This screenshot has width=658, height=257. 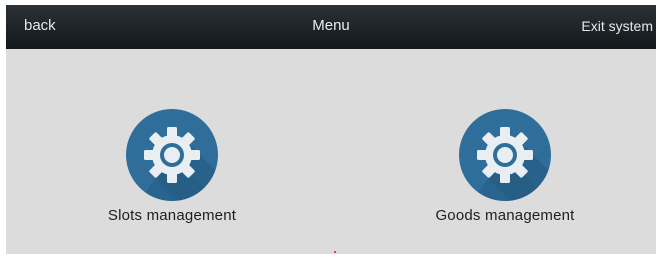 I want to click on page-title: Menu, so click(x=331, y=25).